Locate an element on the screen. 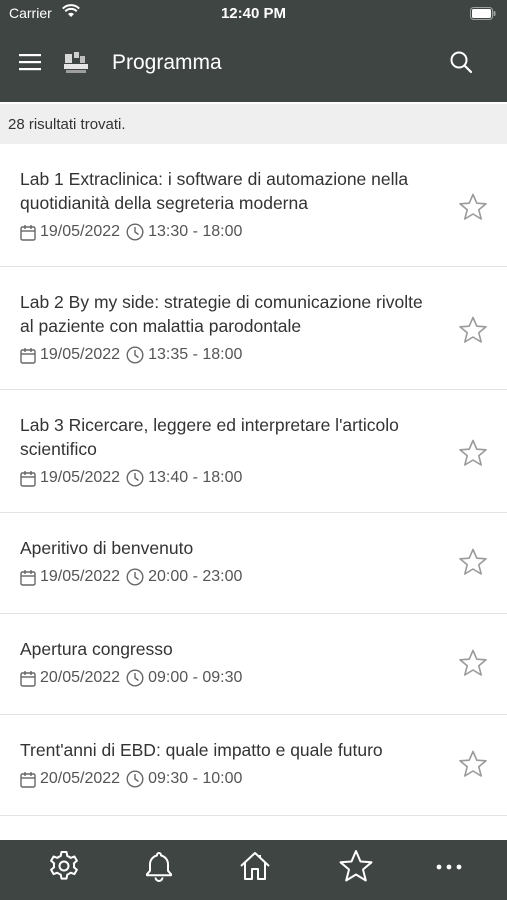  tab-favorites is located at coordinates (356, 868).